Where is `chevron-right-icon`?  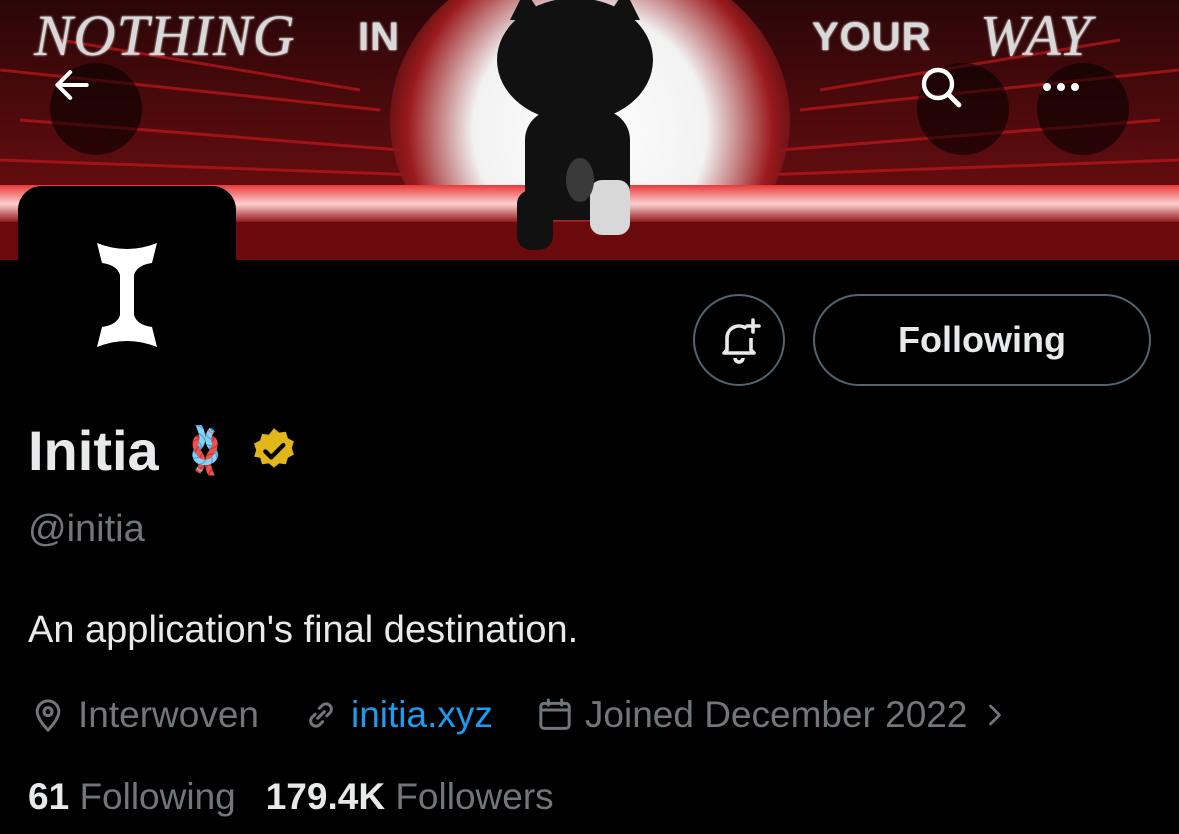
chevron-right-icon is located at coordinates (995, 715).